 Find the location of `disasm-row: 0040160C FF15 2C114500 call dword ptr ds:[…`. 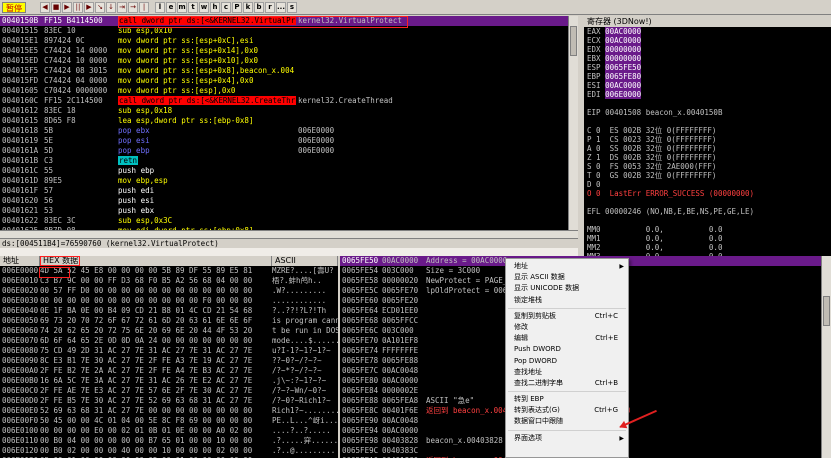

disasm-row: 0040160C FF15 2C114500 call dword ptr ds:[… is located at coordinates (289, 101).